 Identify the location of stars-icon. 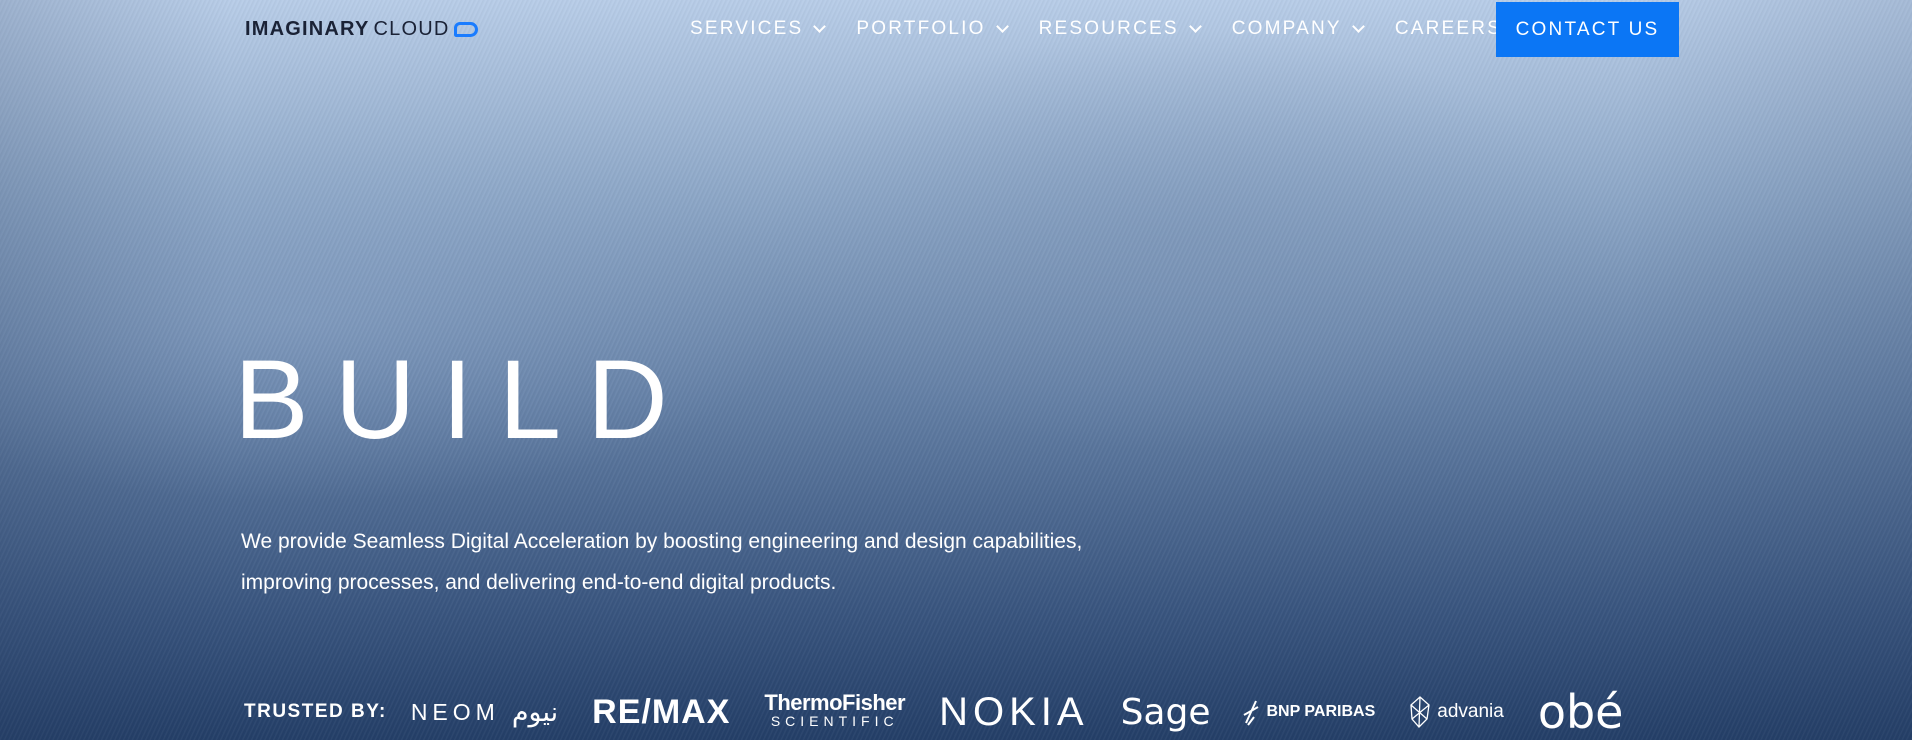
(1251, 713).